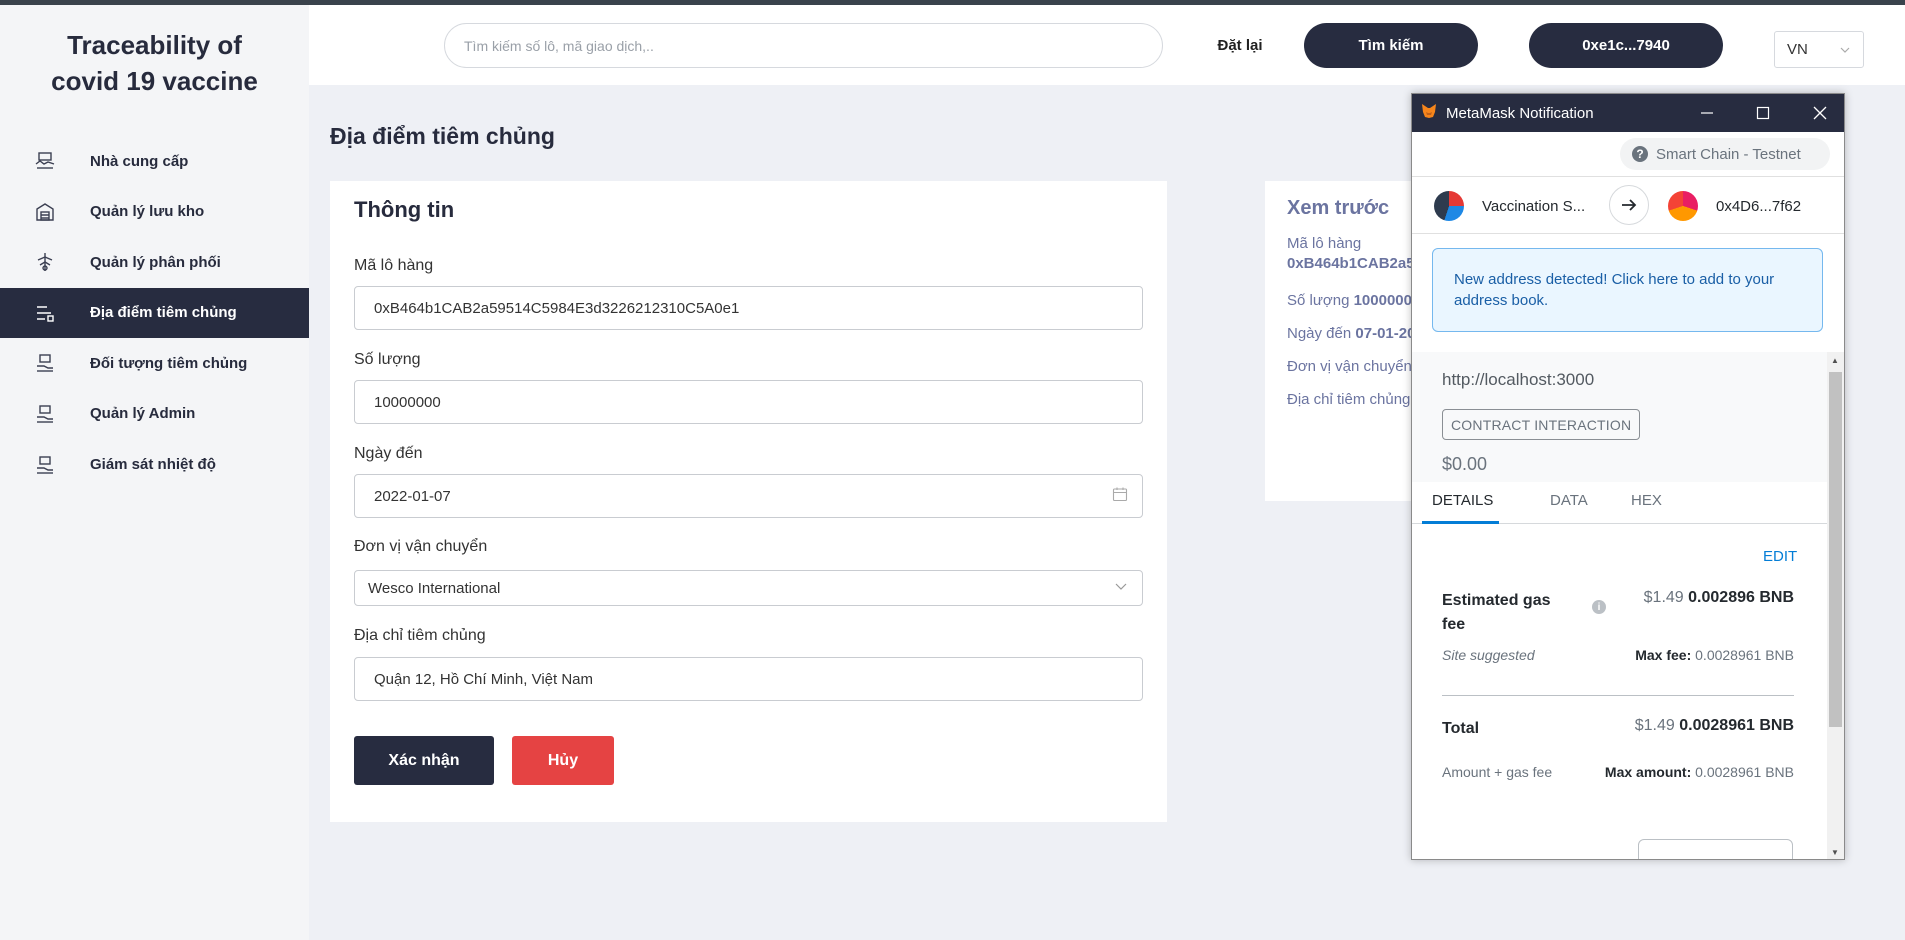  I want to click on info-icon: i, so click(1599, 607).